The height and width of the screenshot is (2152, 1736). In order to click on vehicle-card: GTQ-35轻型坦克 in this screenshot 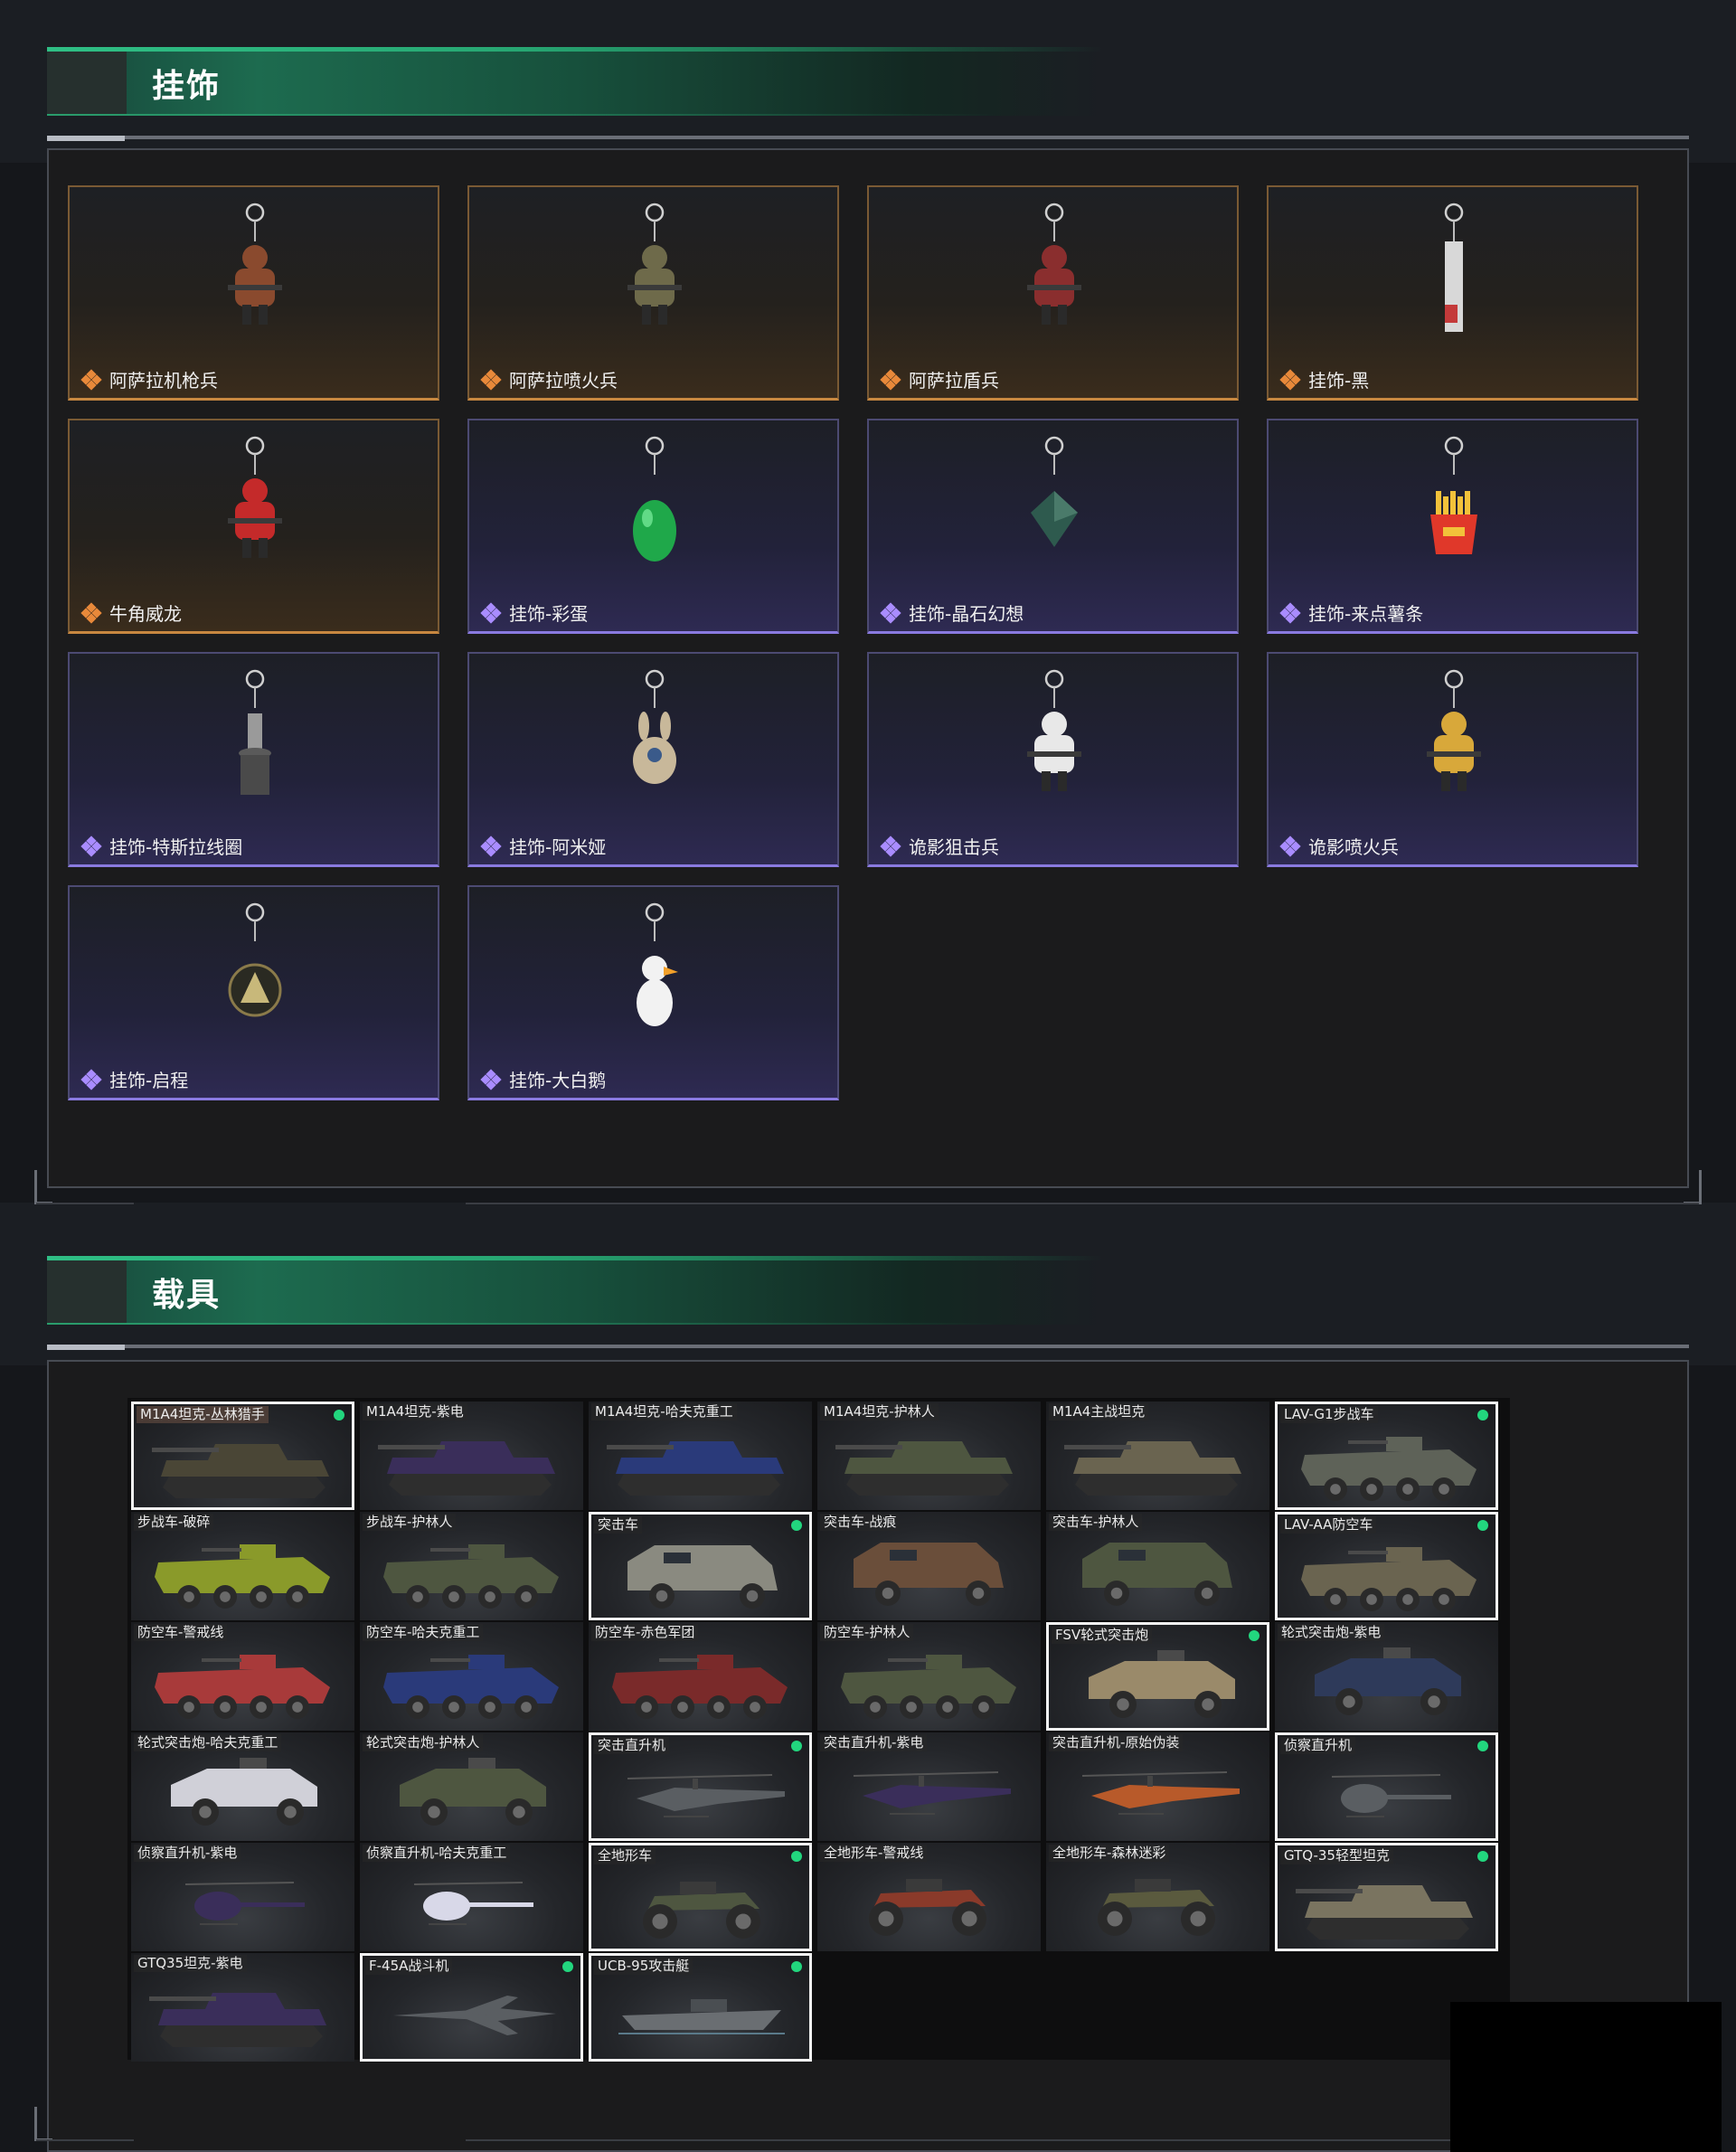, I will do `click(1386, 1897)`.